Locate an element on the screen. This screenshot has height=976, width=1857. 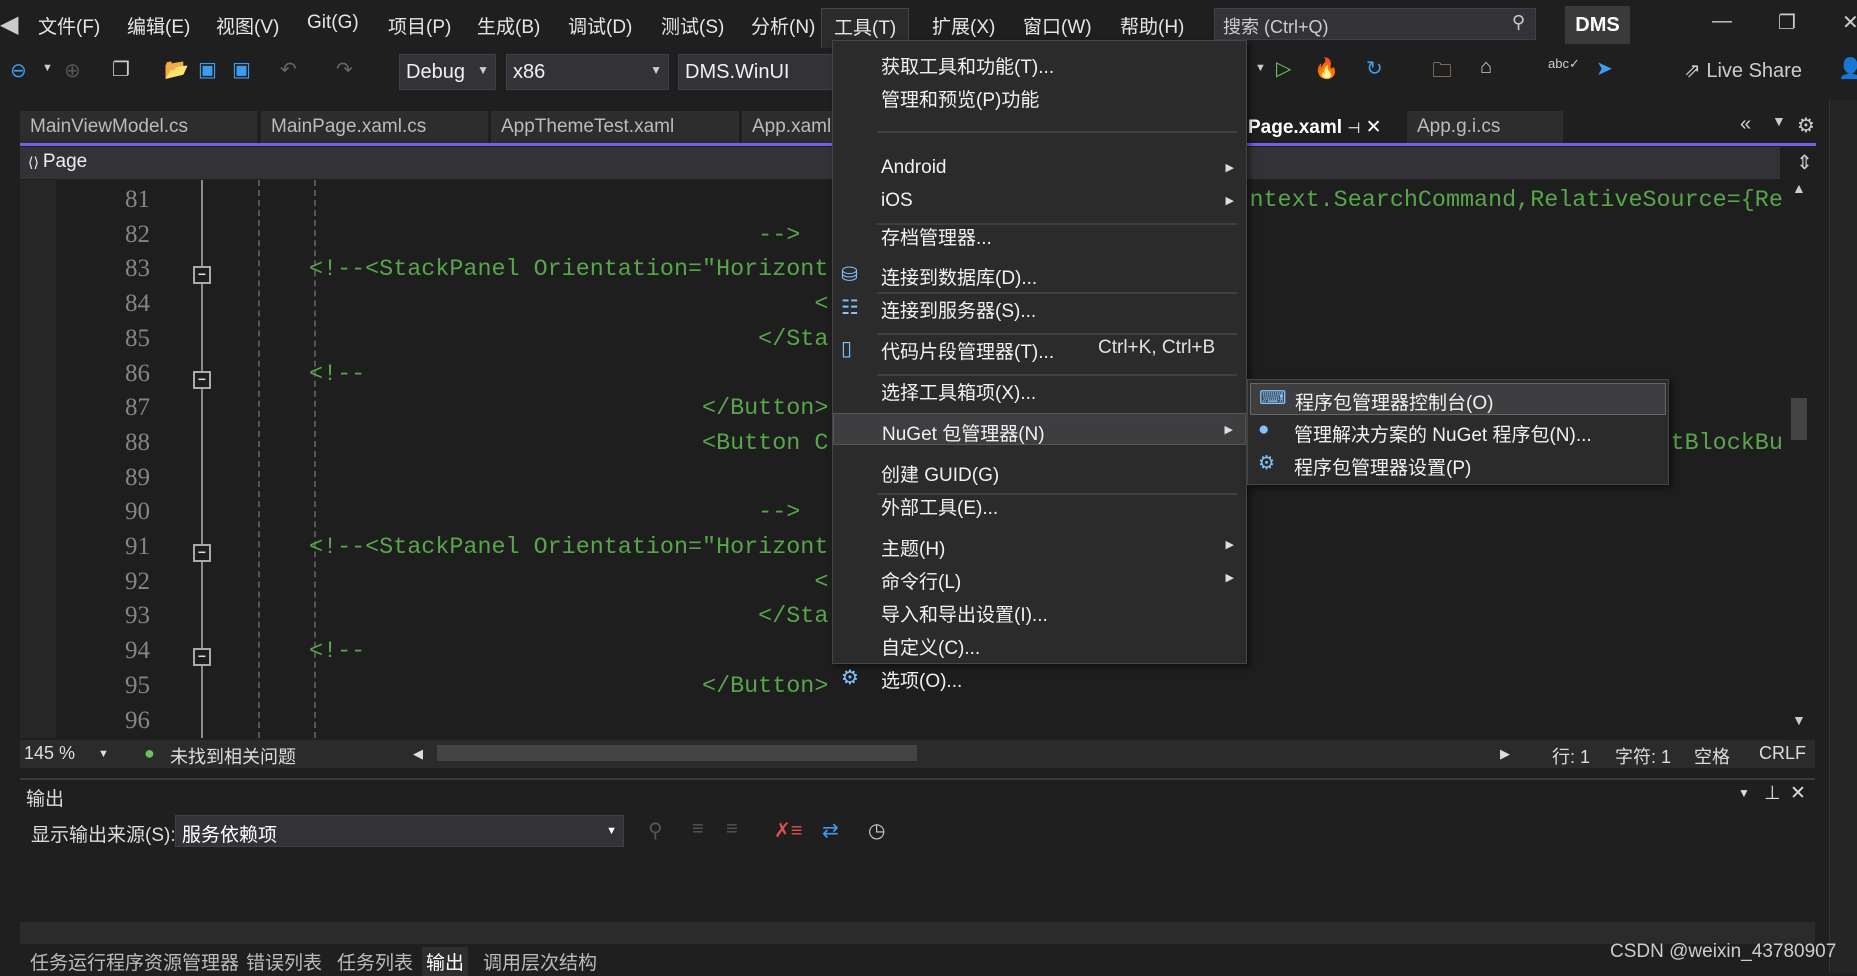
submenu-item-1: ⌨ 程序包管理器控制台(O) is located at coordinates (1458, 399).